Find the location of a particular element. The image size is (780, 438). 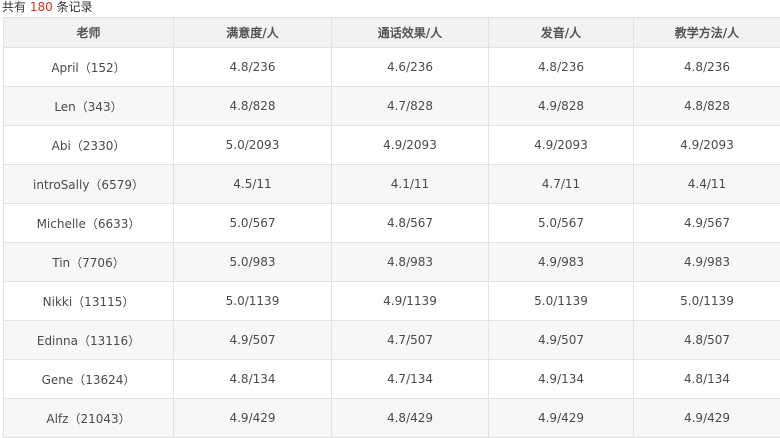

teaching-method-cell: 4.8/507 is located at coordinates (707, 340).